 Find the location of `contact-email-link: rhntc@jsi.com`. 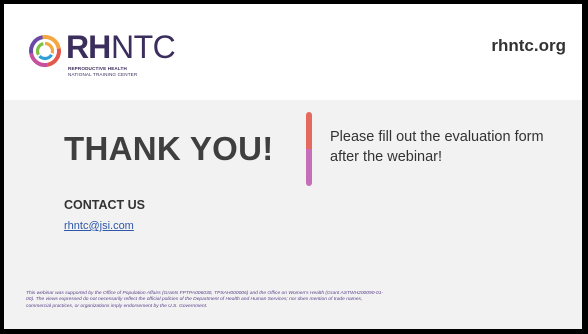

contact-email-link: rhntc@jsi.com is located at coordinates (99, 226).